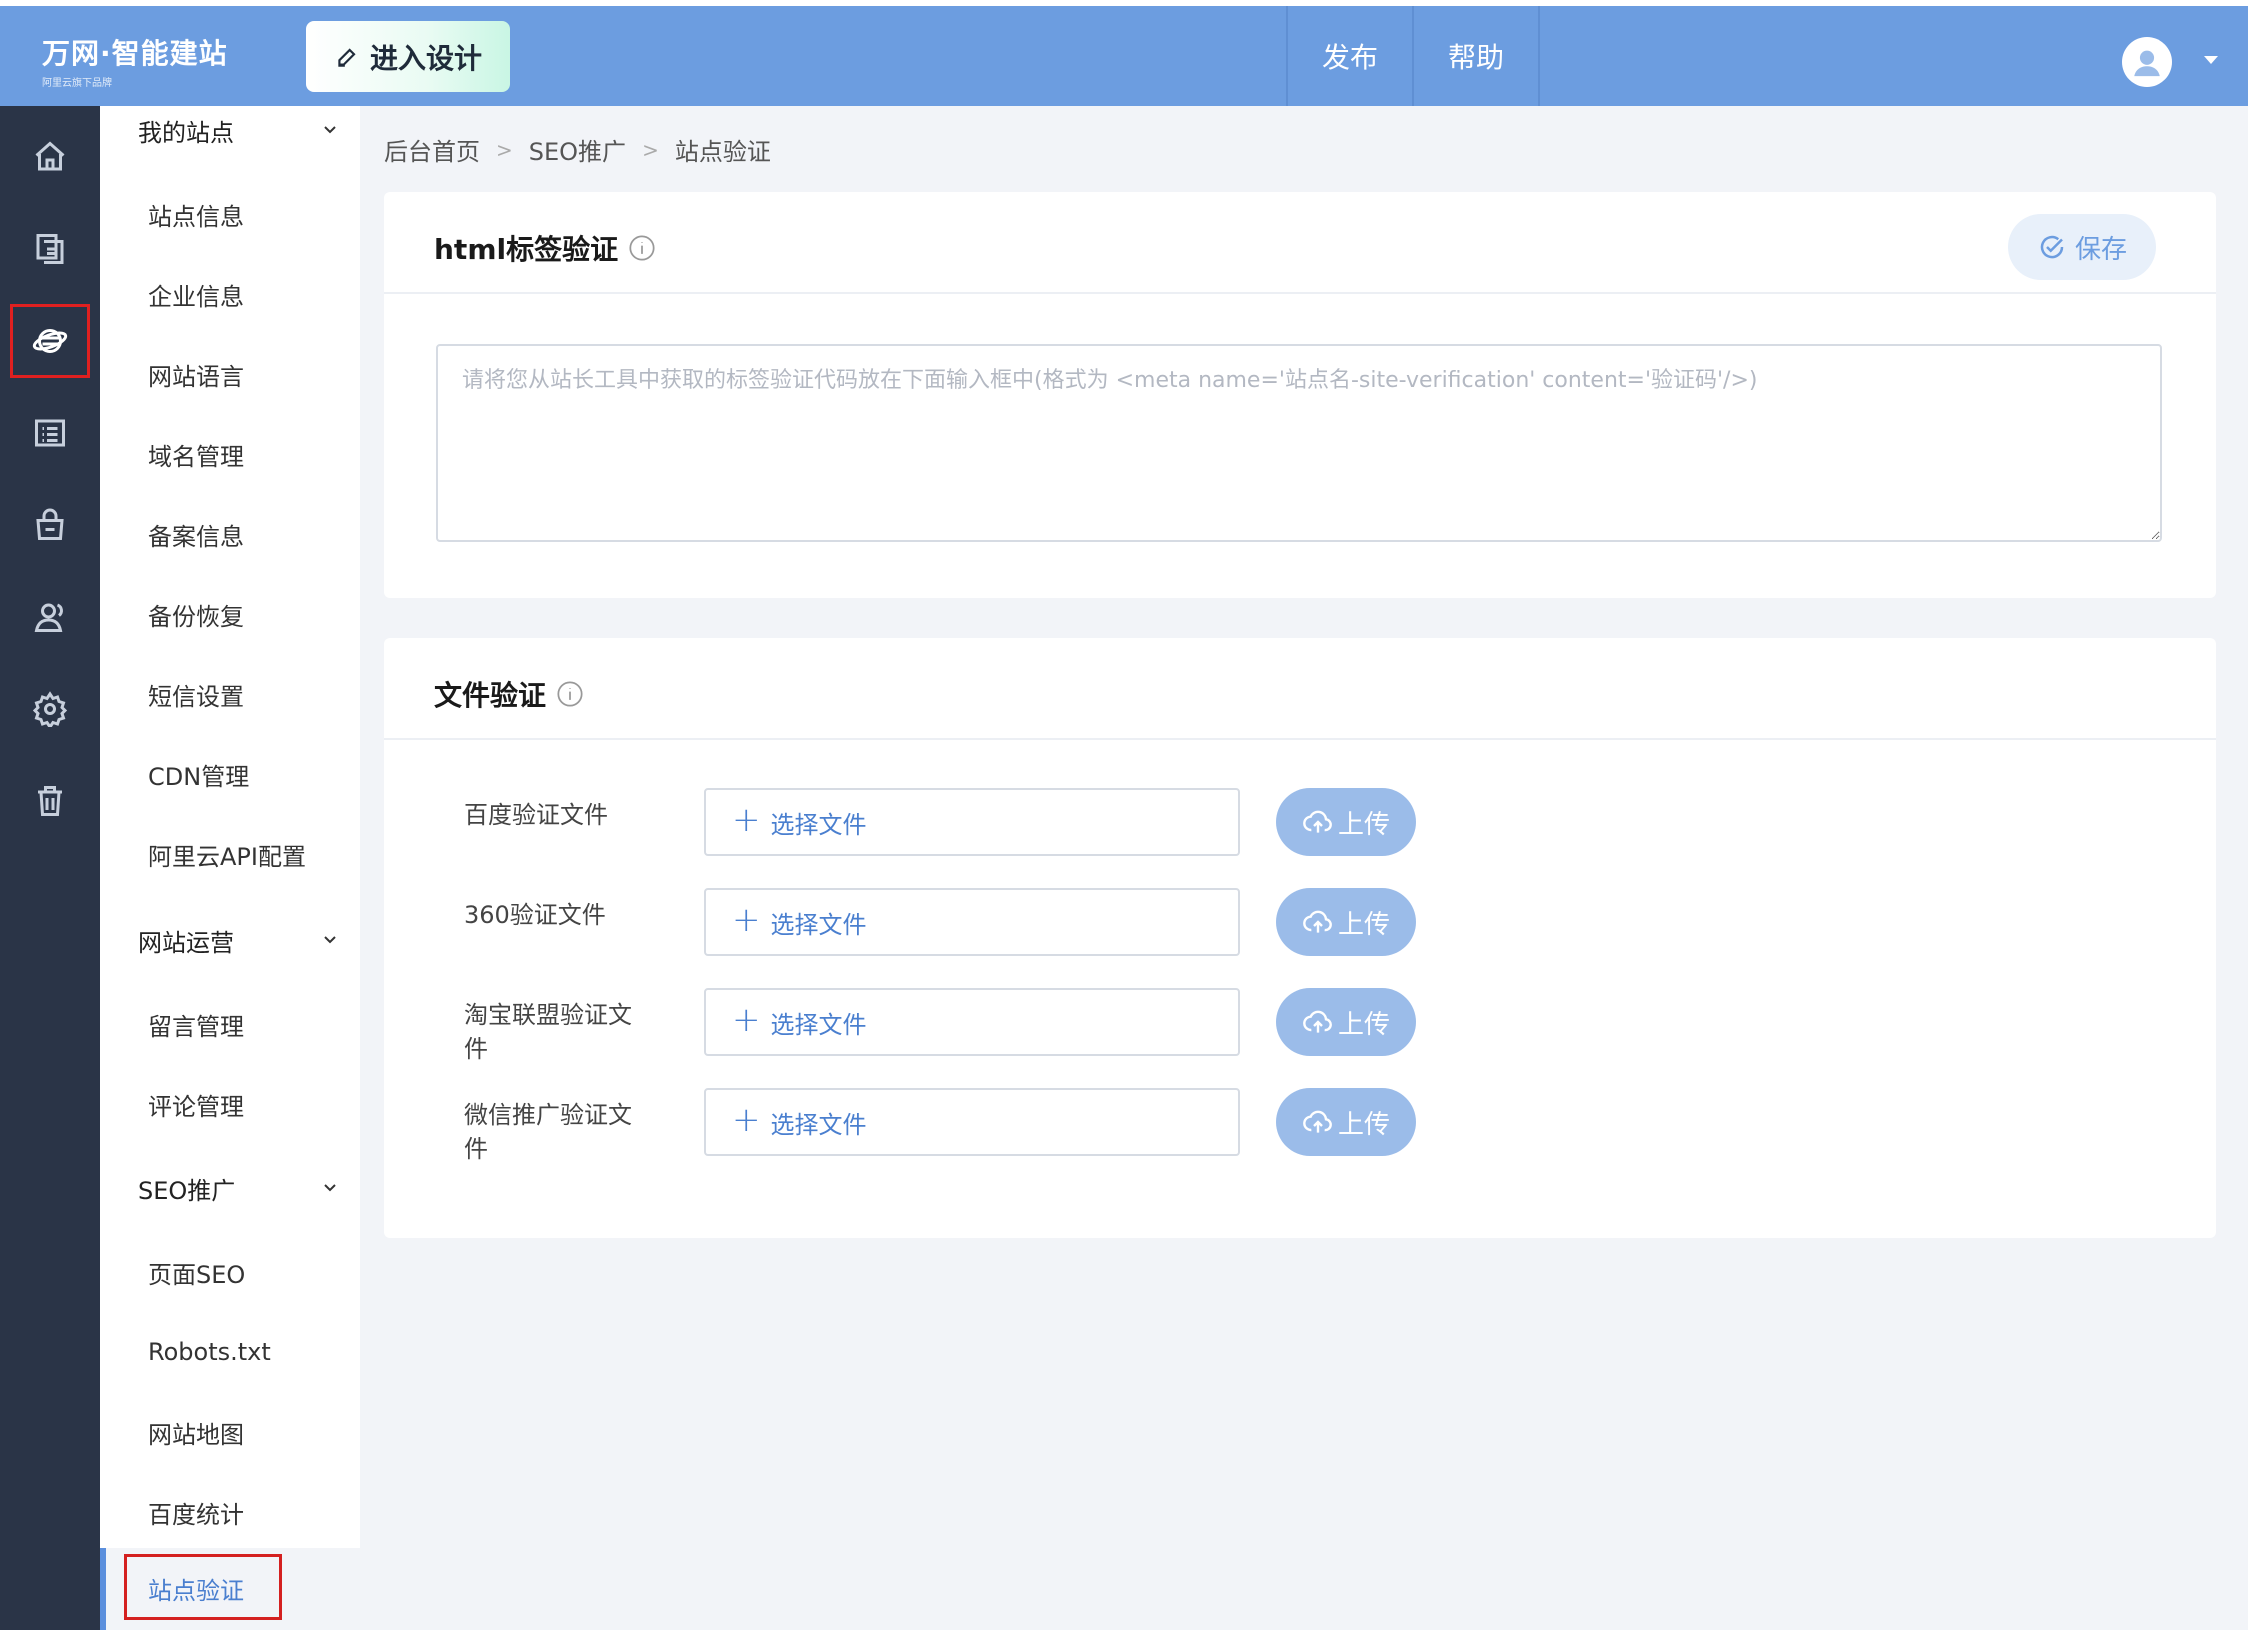  What do you see at coordinates (196, 374) in the screenshot?
I see `sidebar-item-site-language: 网站语言` at bounding box center [196, 374].